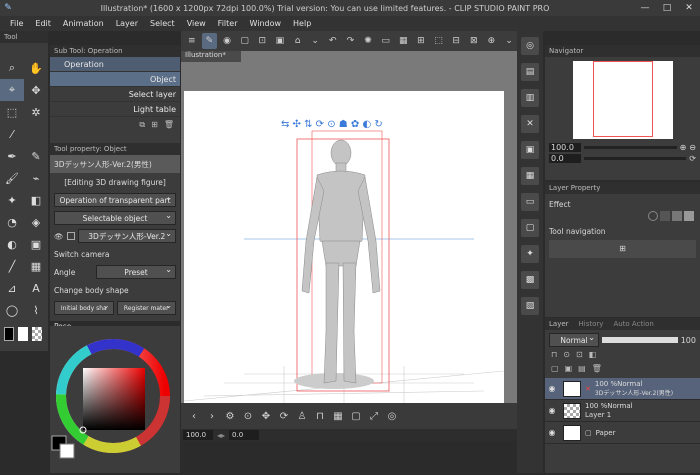 This screenshot has width=700, height=475. What do you see at coordinates (302, 416) in the screenshot?
I see `figure-icon: ♙` at bounding box center [302, 416].